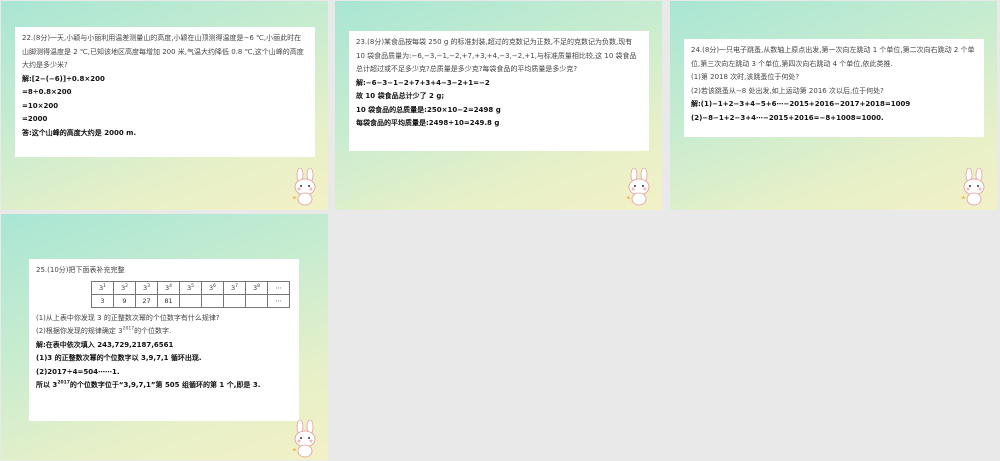 This screenshot has width=1000, height=461. I want to click on table-row: 3 9 27 81 ⋯, so click(190, 300).